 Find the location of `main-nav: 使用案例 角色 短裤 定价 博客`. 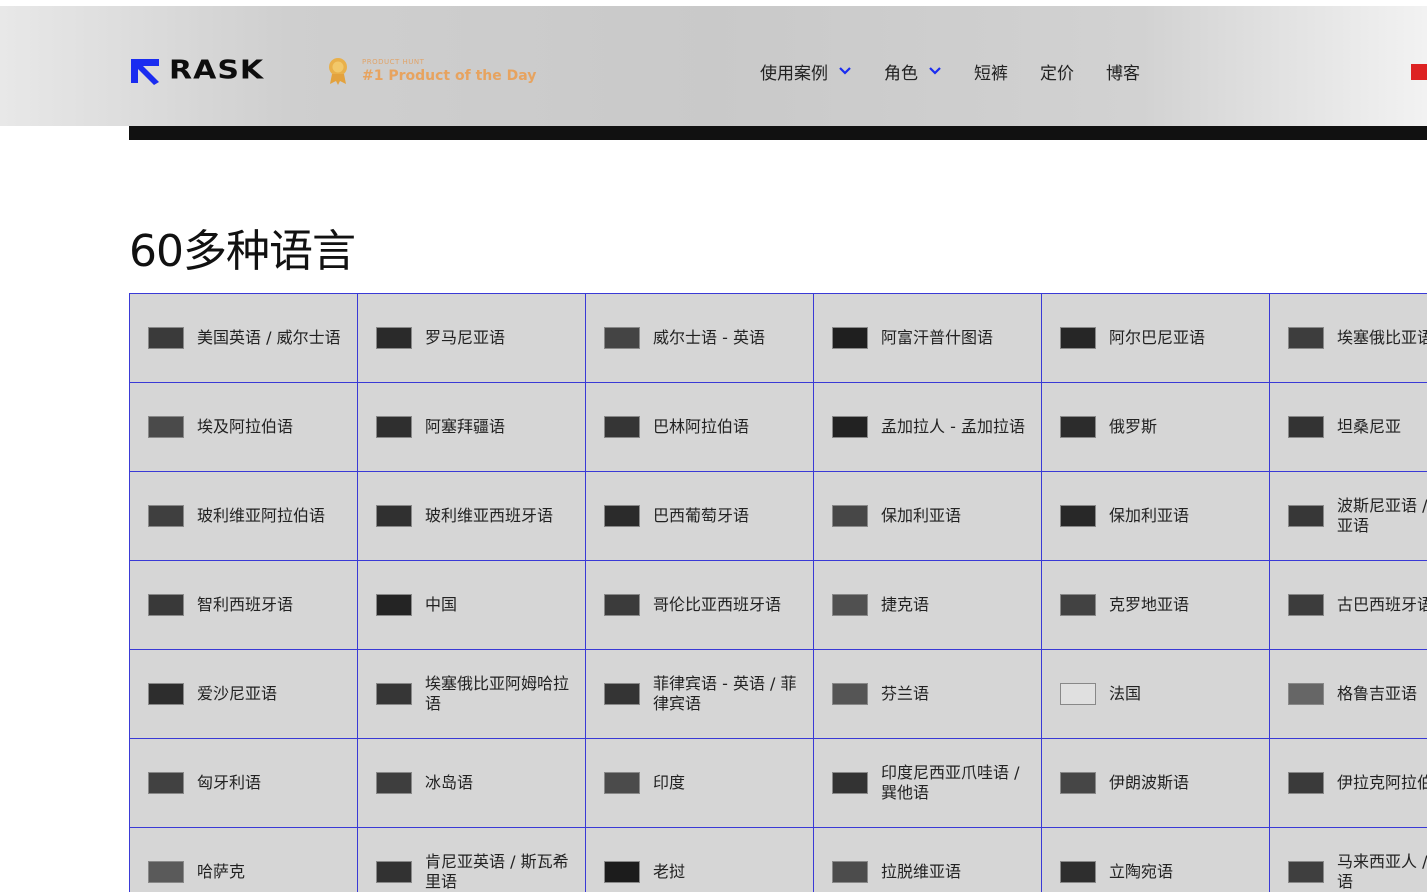

main-nav: 使用案例 角色 短裤 定价 博客 is located at coordinates (950, 71).